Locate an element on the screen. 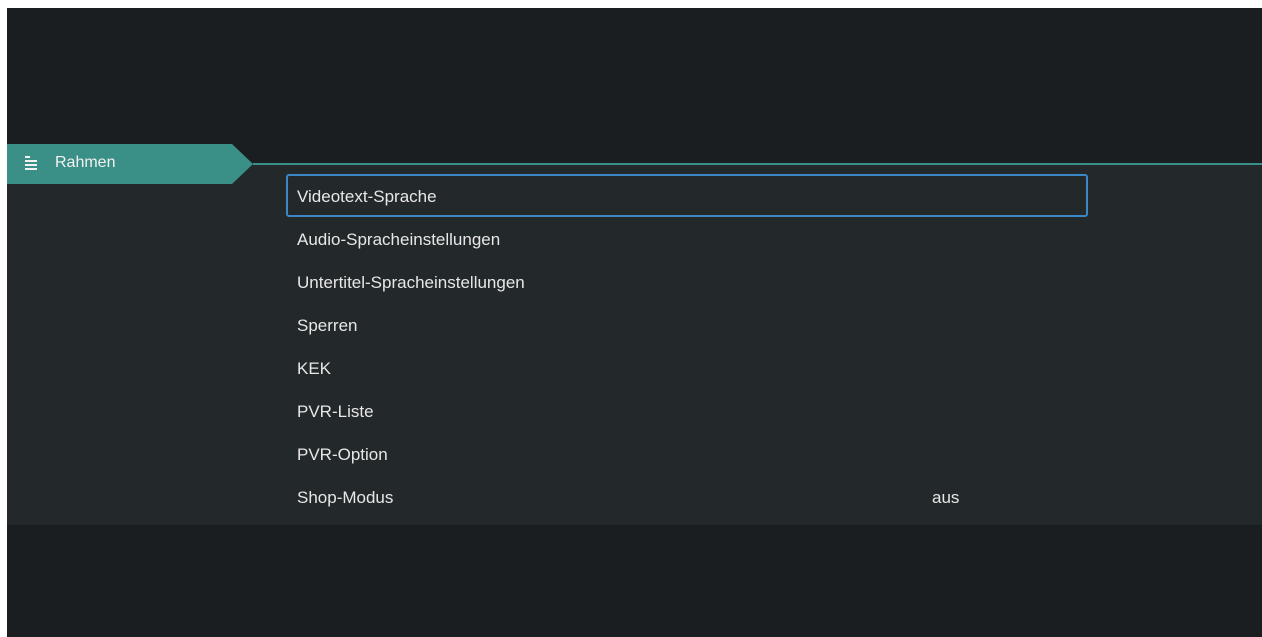 The height and width of the screenshot is (637, 1262). menu-item-shop-modus: Shop-Modus aus is located at coordinates (687, 496).